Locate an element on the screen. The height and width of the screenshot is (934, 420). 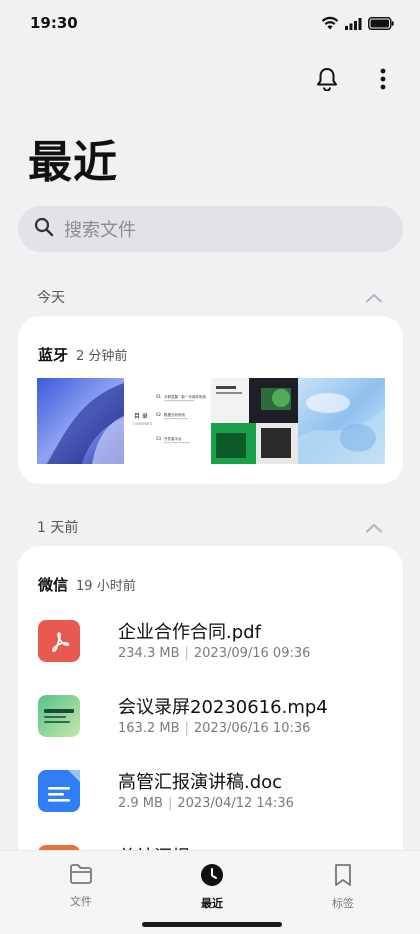
doc-thumb-item-text: 开发者平台 is located at coordinates (173, 438).